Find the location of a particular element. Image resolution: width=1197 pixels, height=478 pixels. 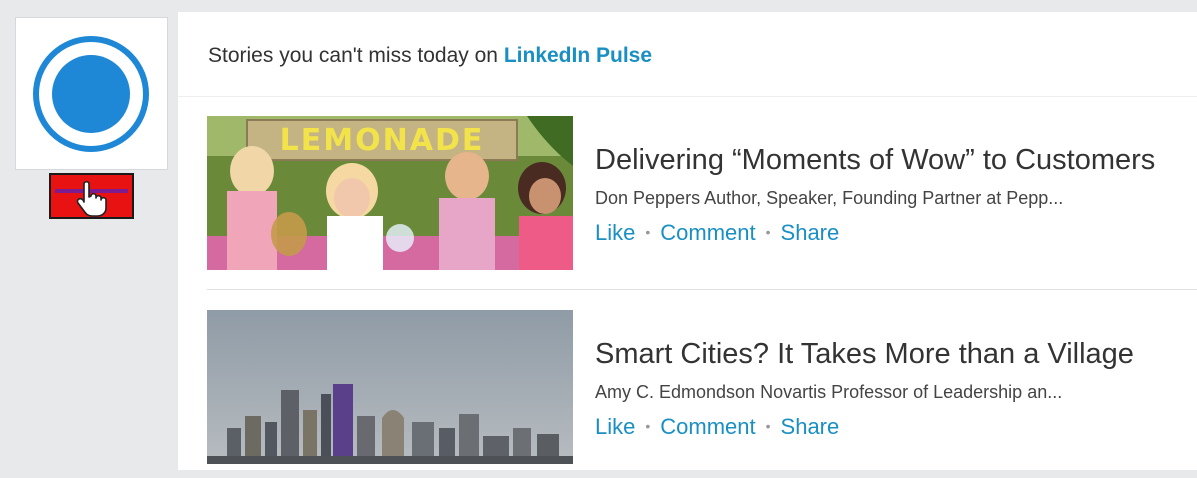

story-divider is located at coordinates (702, 289).